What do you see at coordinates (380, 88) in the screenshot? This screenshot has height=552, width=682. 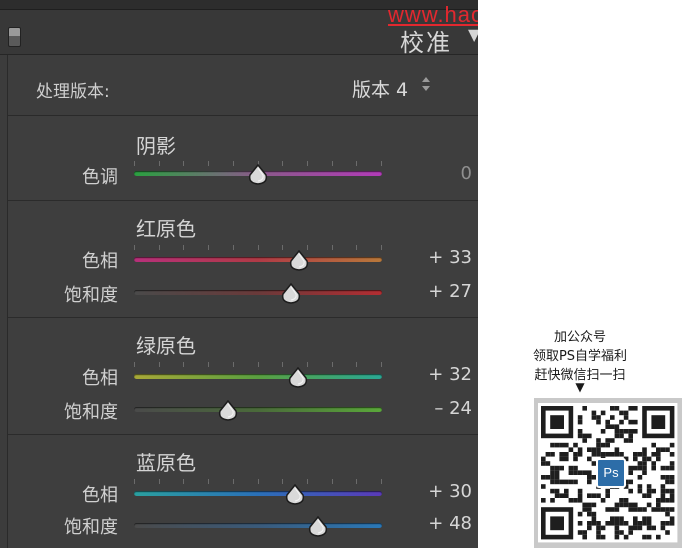 I see `process-version-select: 版本 4` at bounding box center [380, 88].